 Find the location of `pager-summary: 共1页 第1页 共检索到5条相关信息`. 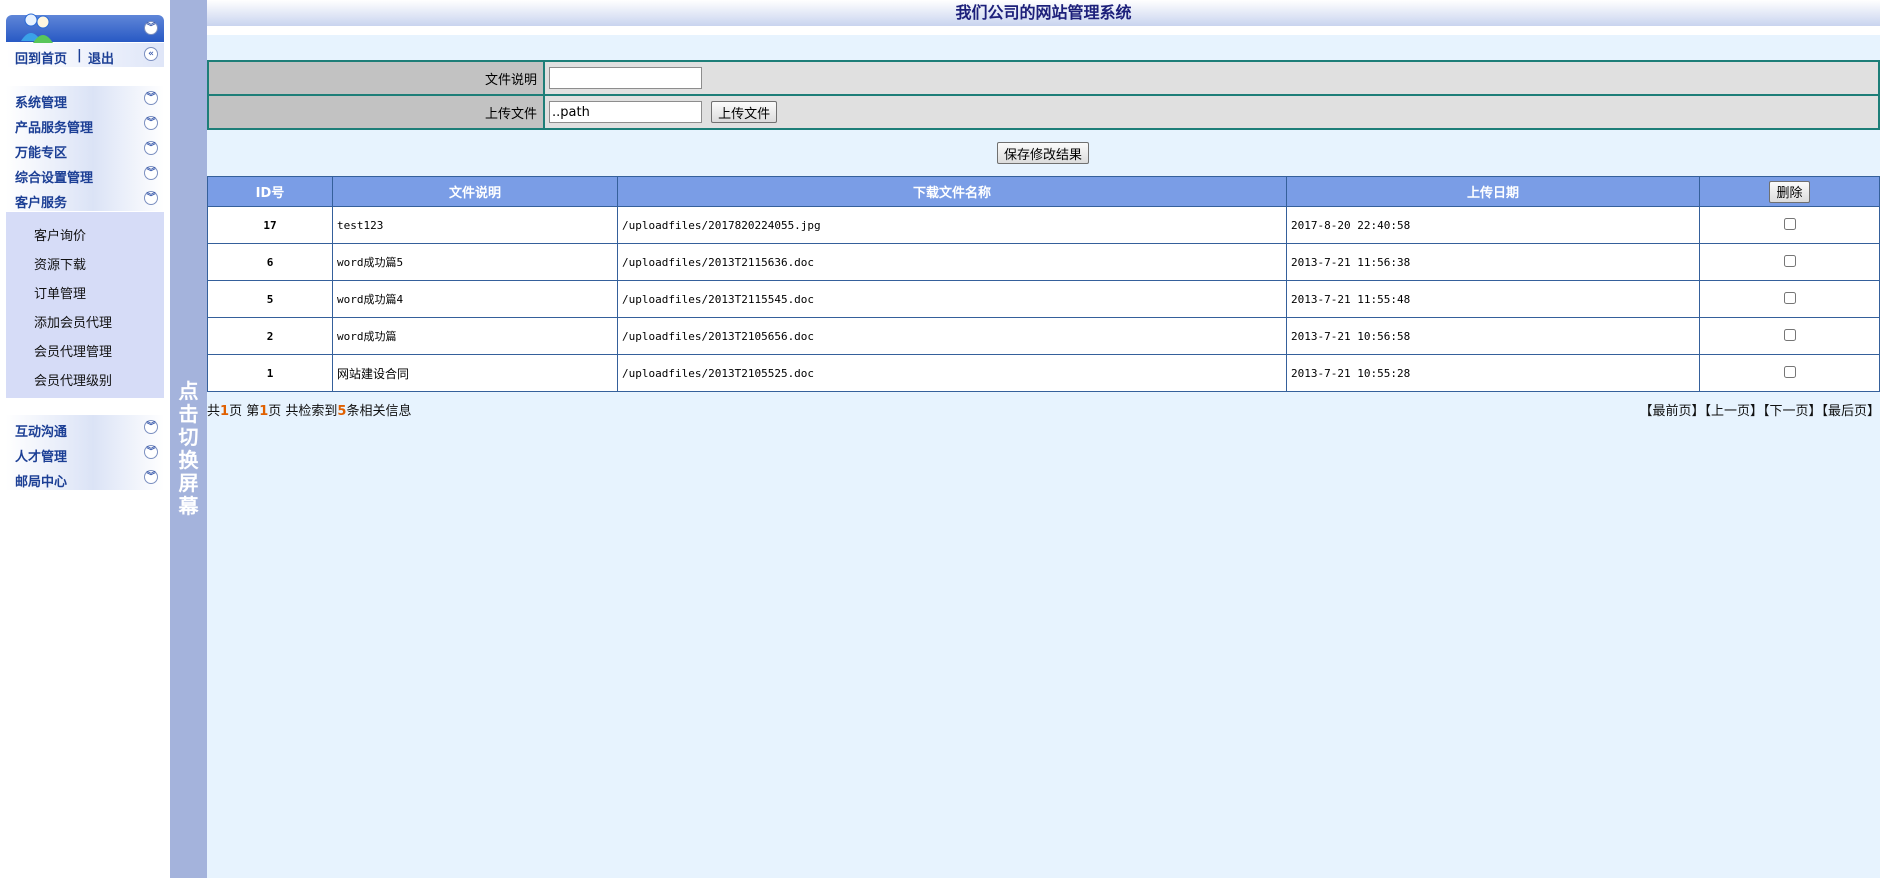

pager-summary: 共1页 第1页 共检索到5条相关信息 is located at coordinates (309, 409).